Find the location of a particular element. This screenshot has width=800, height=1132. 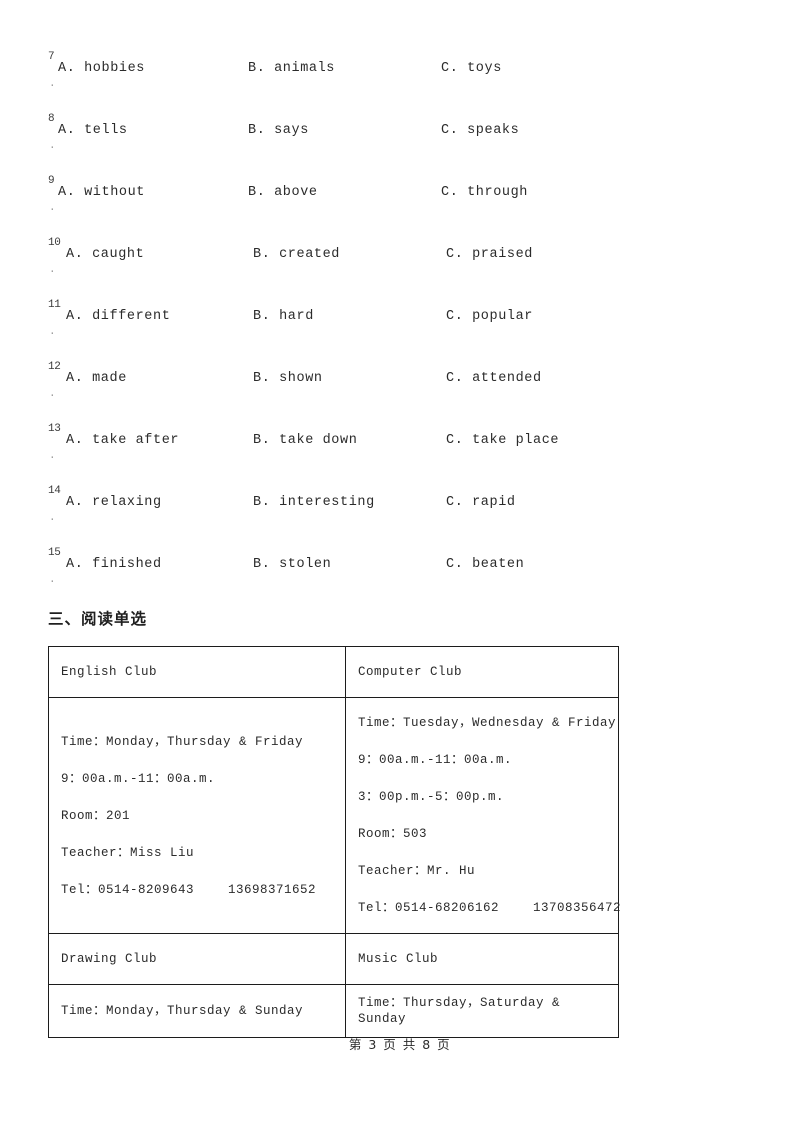

computer-club-hours-afternoon: 3：00p.m.-5：00p.m. is located at coordinates (431, 797).